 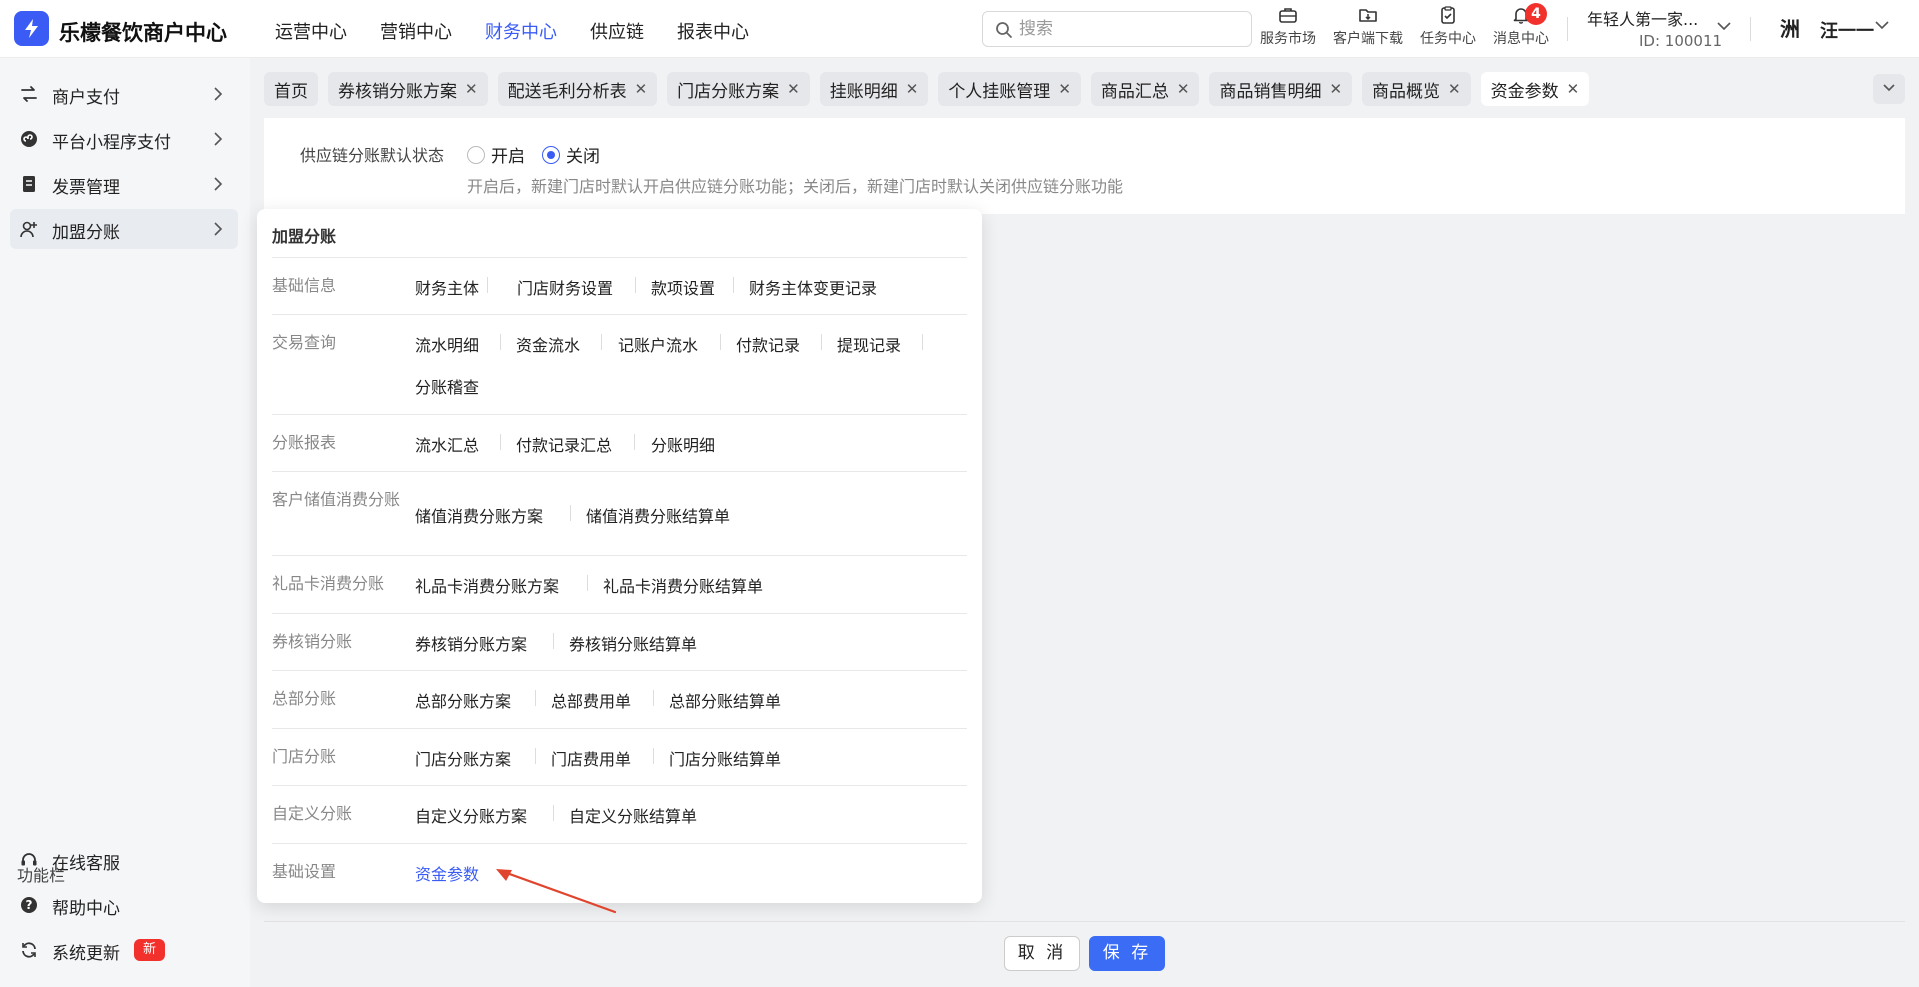 I want to click on brand-logo-icon, so click(x=31, y=28).